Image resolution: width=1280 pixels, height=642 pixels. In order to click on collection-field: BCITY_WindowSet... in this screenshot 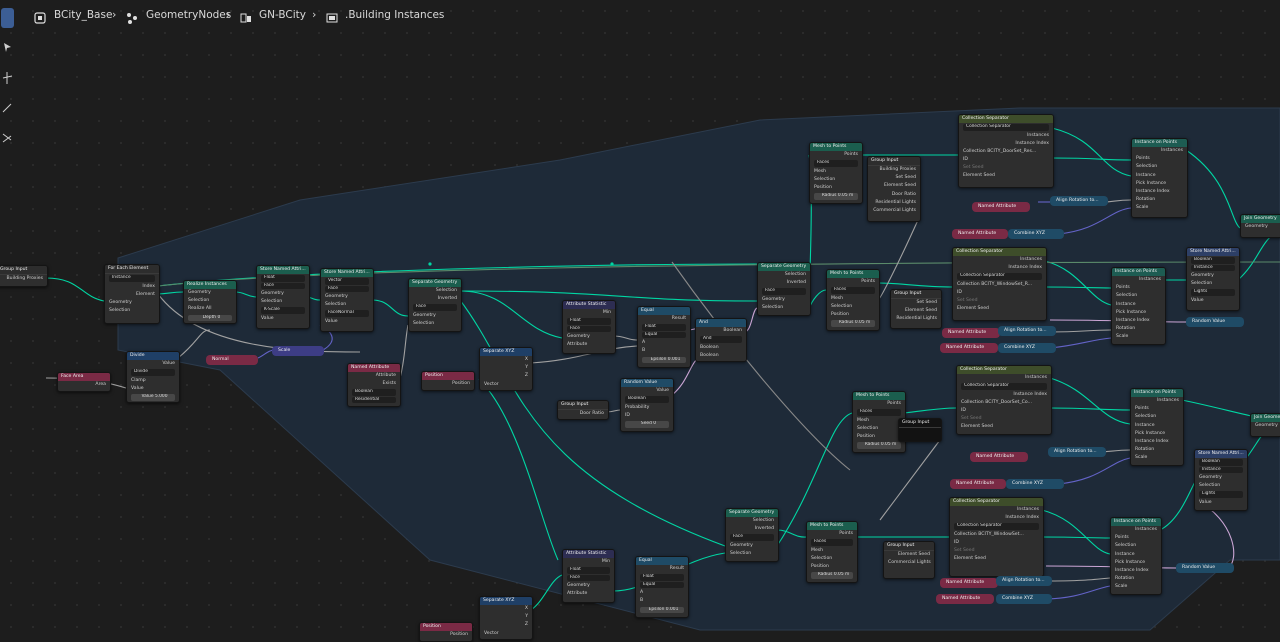, I will do `click(1001, 534)`.